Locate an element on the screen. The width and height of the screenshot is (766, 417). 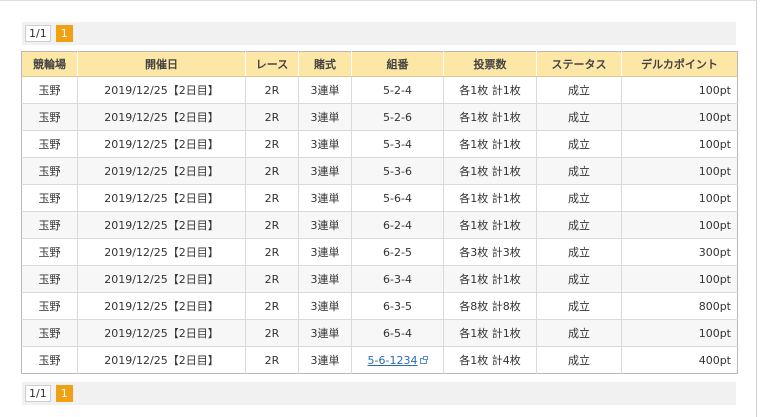
header-status: ステータス is located at coordinates (579, 64).